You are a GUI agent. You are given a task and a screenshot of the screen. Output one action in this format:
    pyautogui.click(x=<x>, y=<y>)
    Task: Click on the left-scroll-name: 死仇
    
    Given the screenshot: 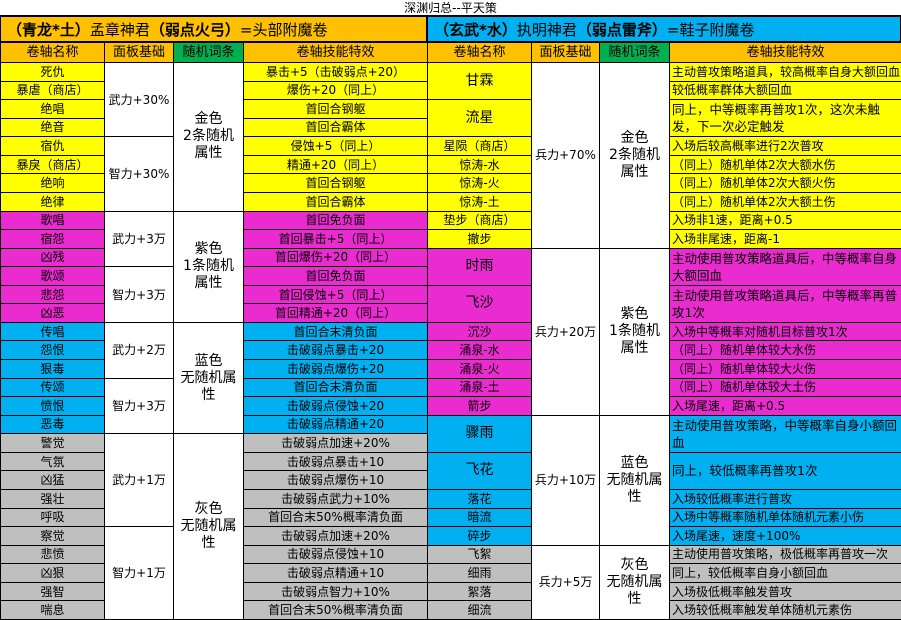 What is the action you would take?
    pyautogui.click(x=53, y=72)
    